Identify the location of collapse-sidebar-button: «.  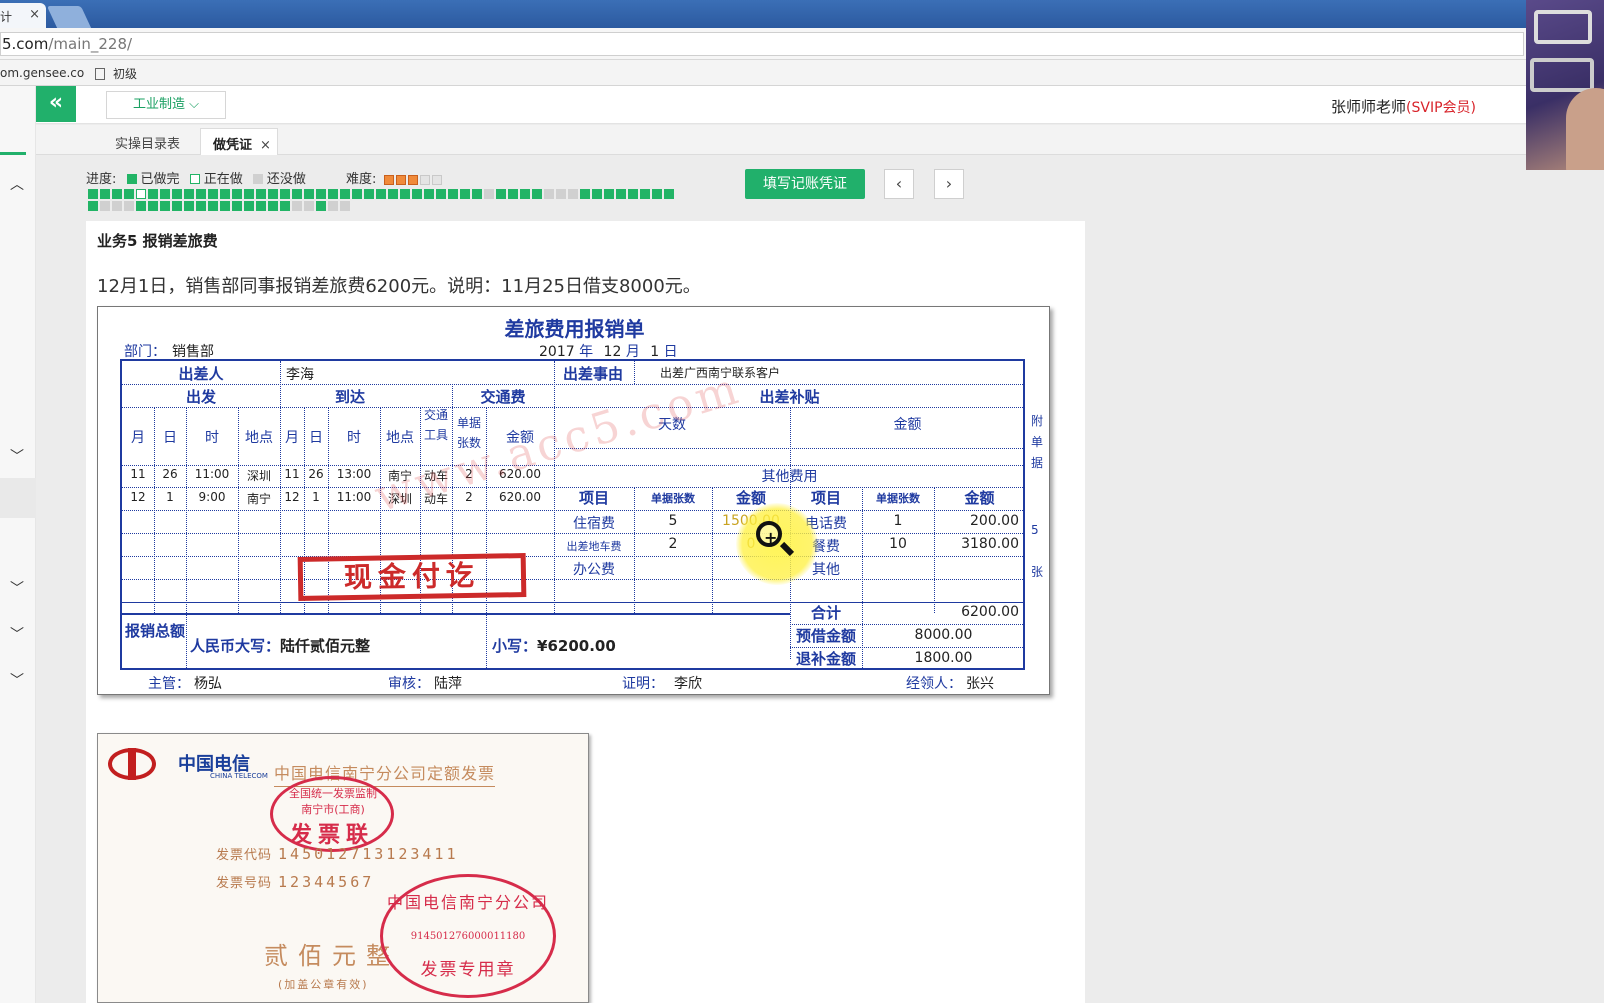
(56, 104).